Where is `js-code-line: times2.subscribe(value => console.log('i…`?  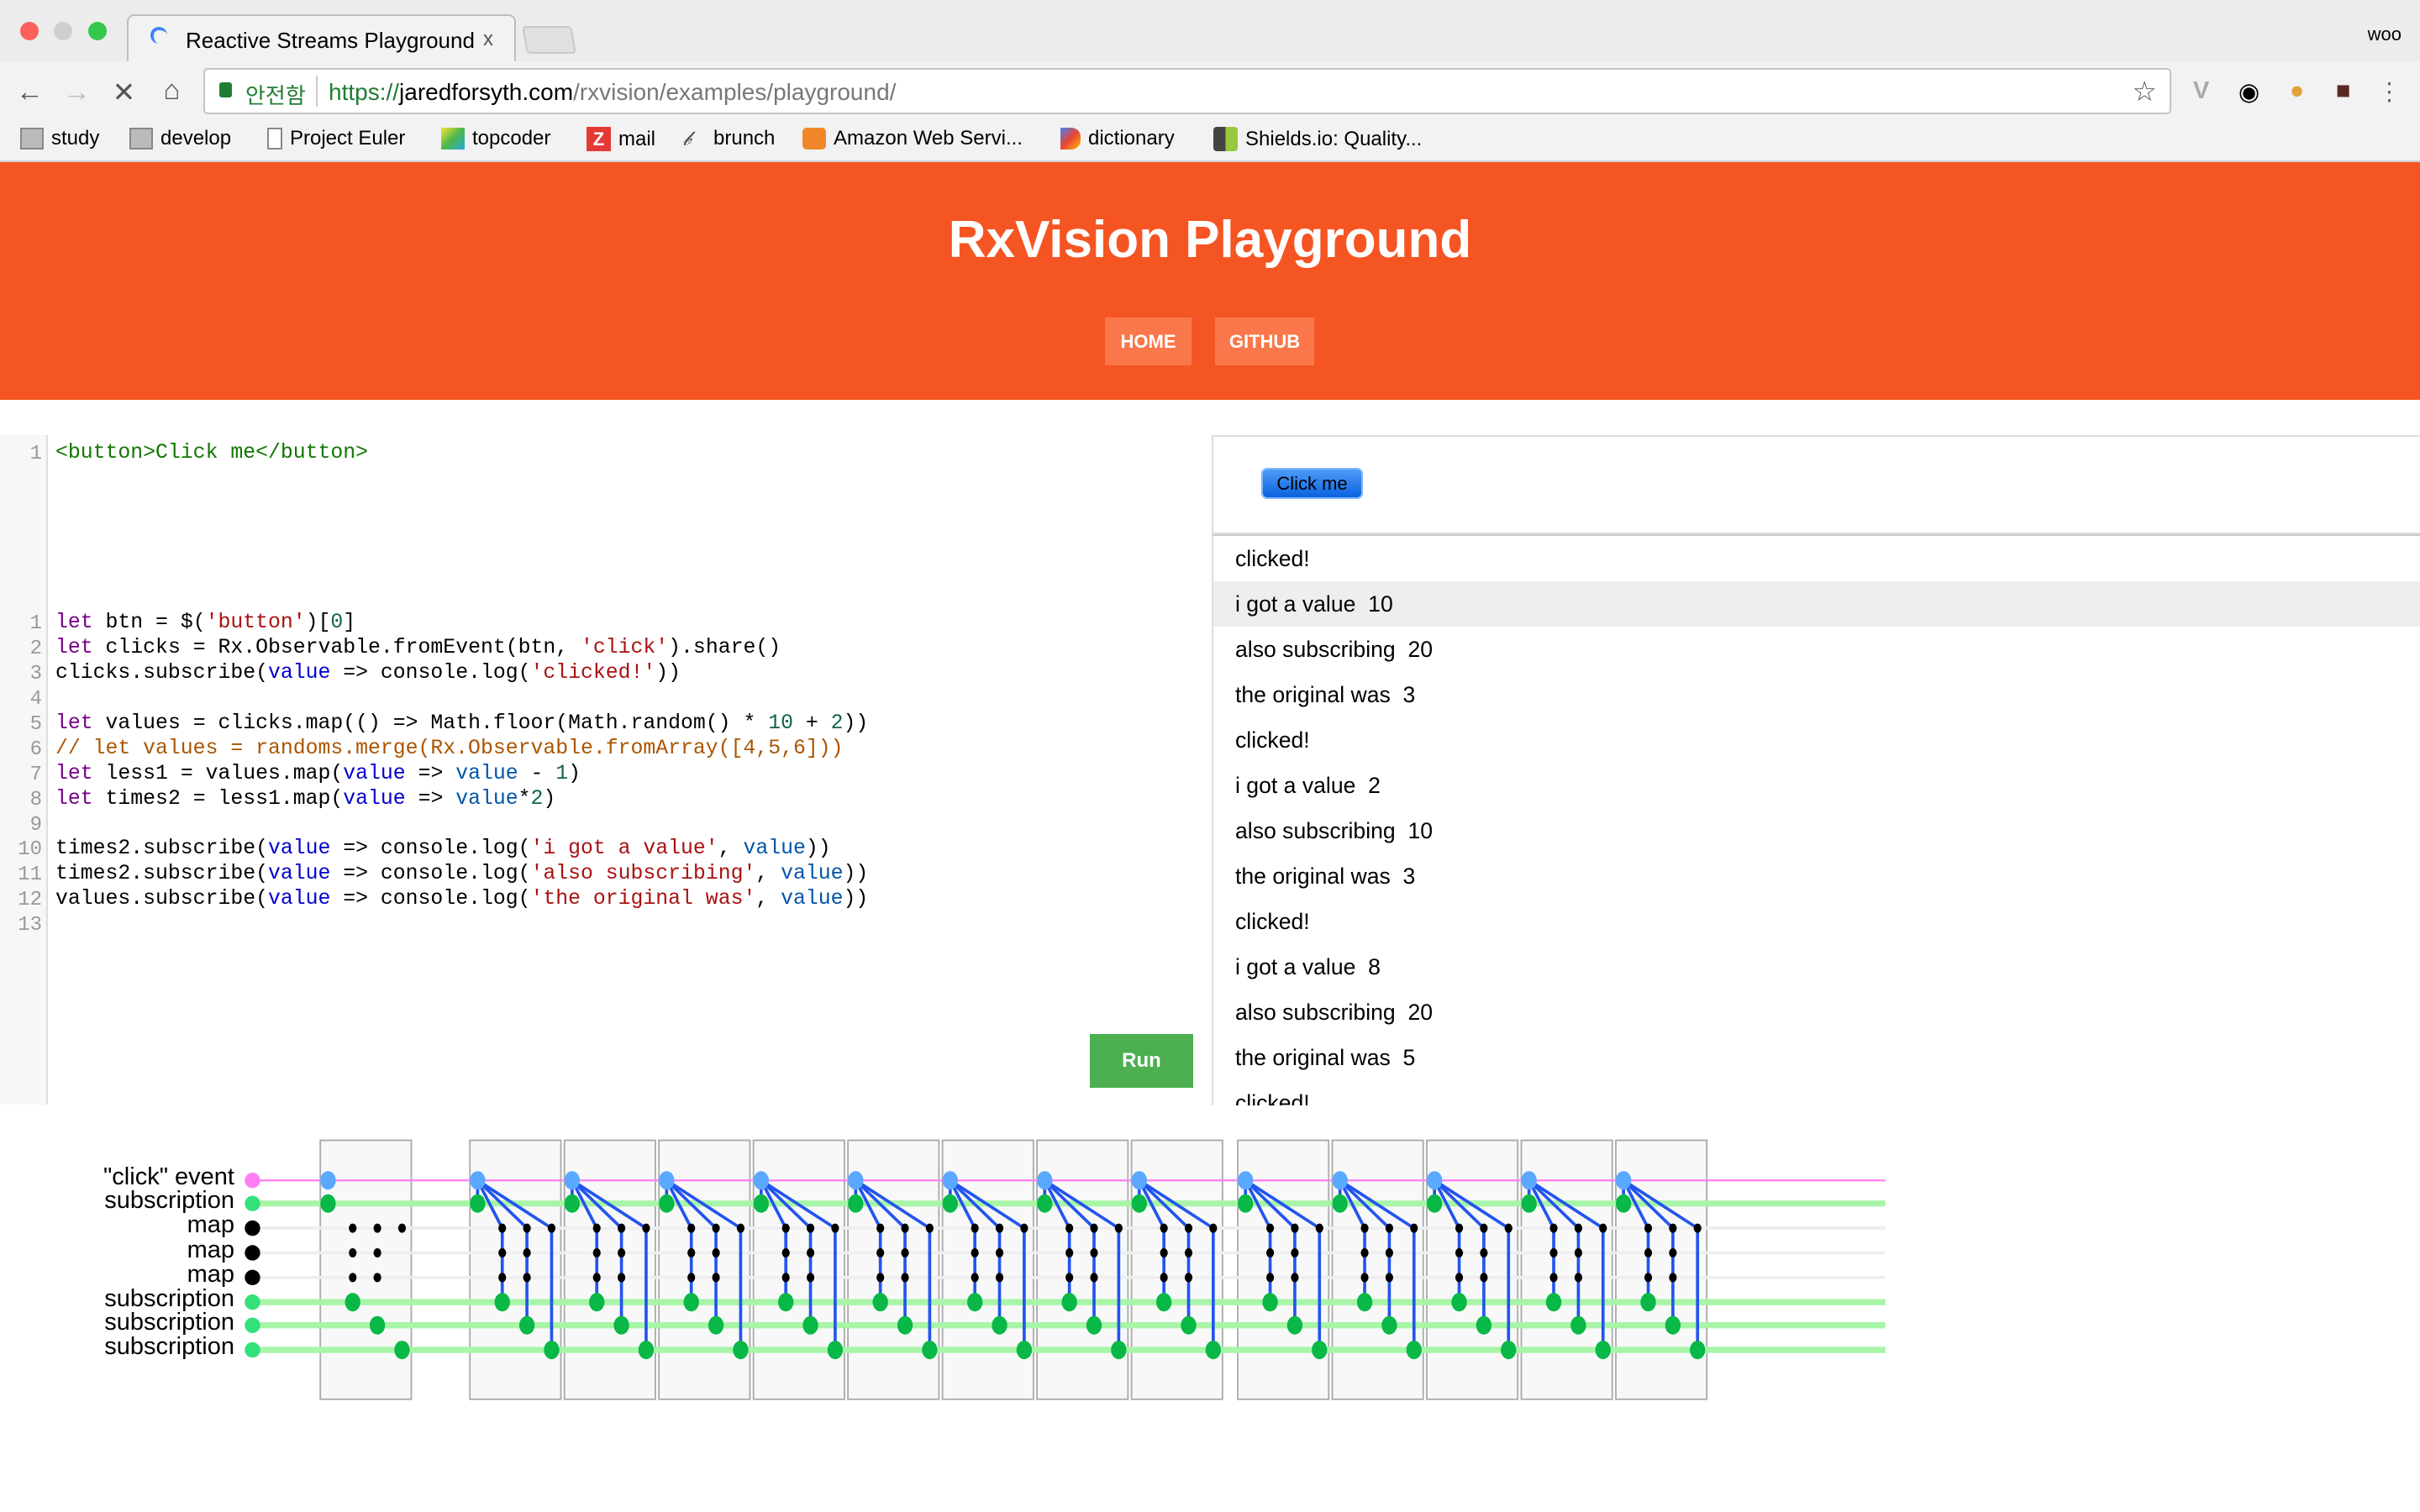
js-code-line: times2.subscribe(value => console.log('i… is located at coordinates (443, 848).